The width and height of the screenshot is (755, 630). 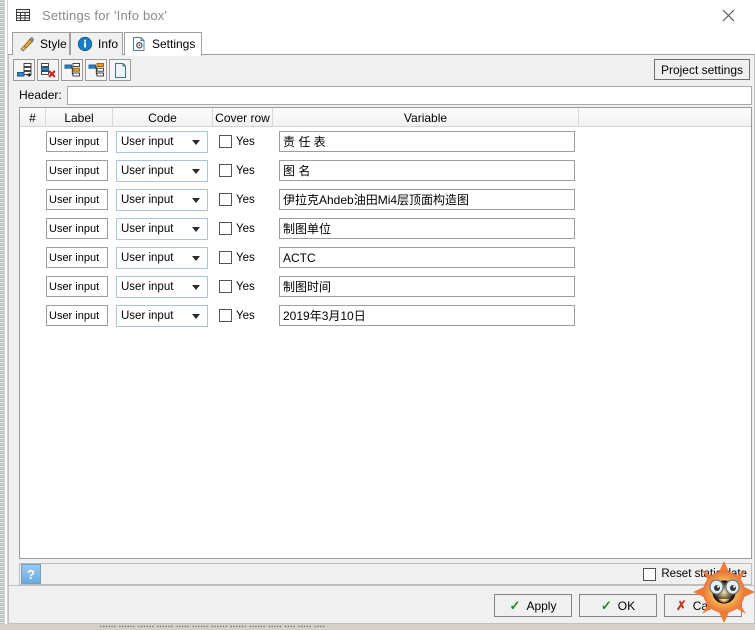 What do you see at coordinates (427, 199) in the screenshot?
I see `row-variable-input: 伊拉克Ahdeb油田Mi4层顶面构造图` at bounding box center [427, 199].